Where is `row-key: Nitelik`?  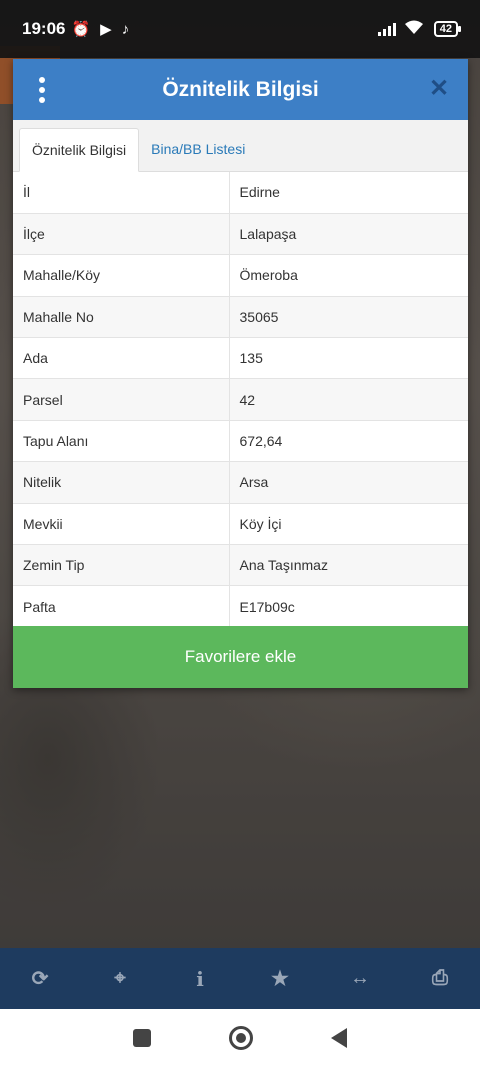
row-key: Nitelik is located at coordinates (121, 482).